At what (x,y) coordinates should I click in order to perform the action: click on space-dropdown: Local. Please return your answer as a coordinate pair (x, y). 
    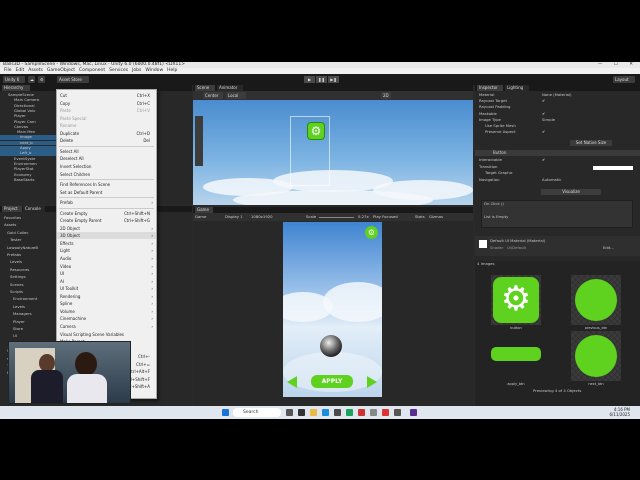
    Looking at the image, I should click on (236, 95).